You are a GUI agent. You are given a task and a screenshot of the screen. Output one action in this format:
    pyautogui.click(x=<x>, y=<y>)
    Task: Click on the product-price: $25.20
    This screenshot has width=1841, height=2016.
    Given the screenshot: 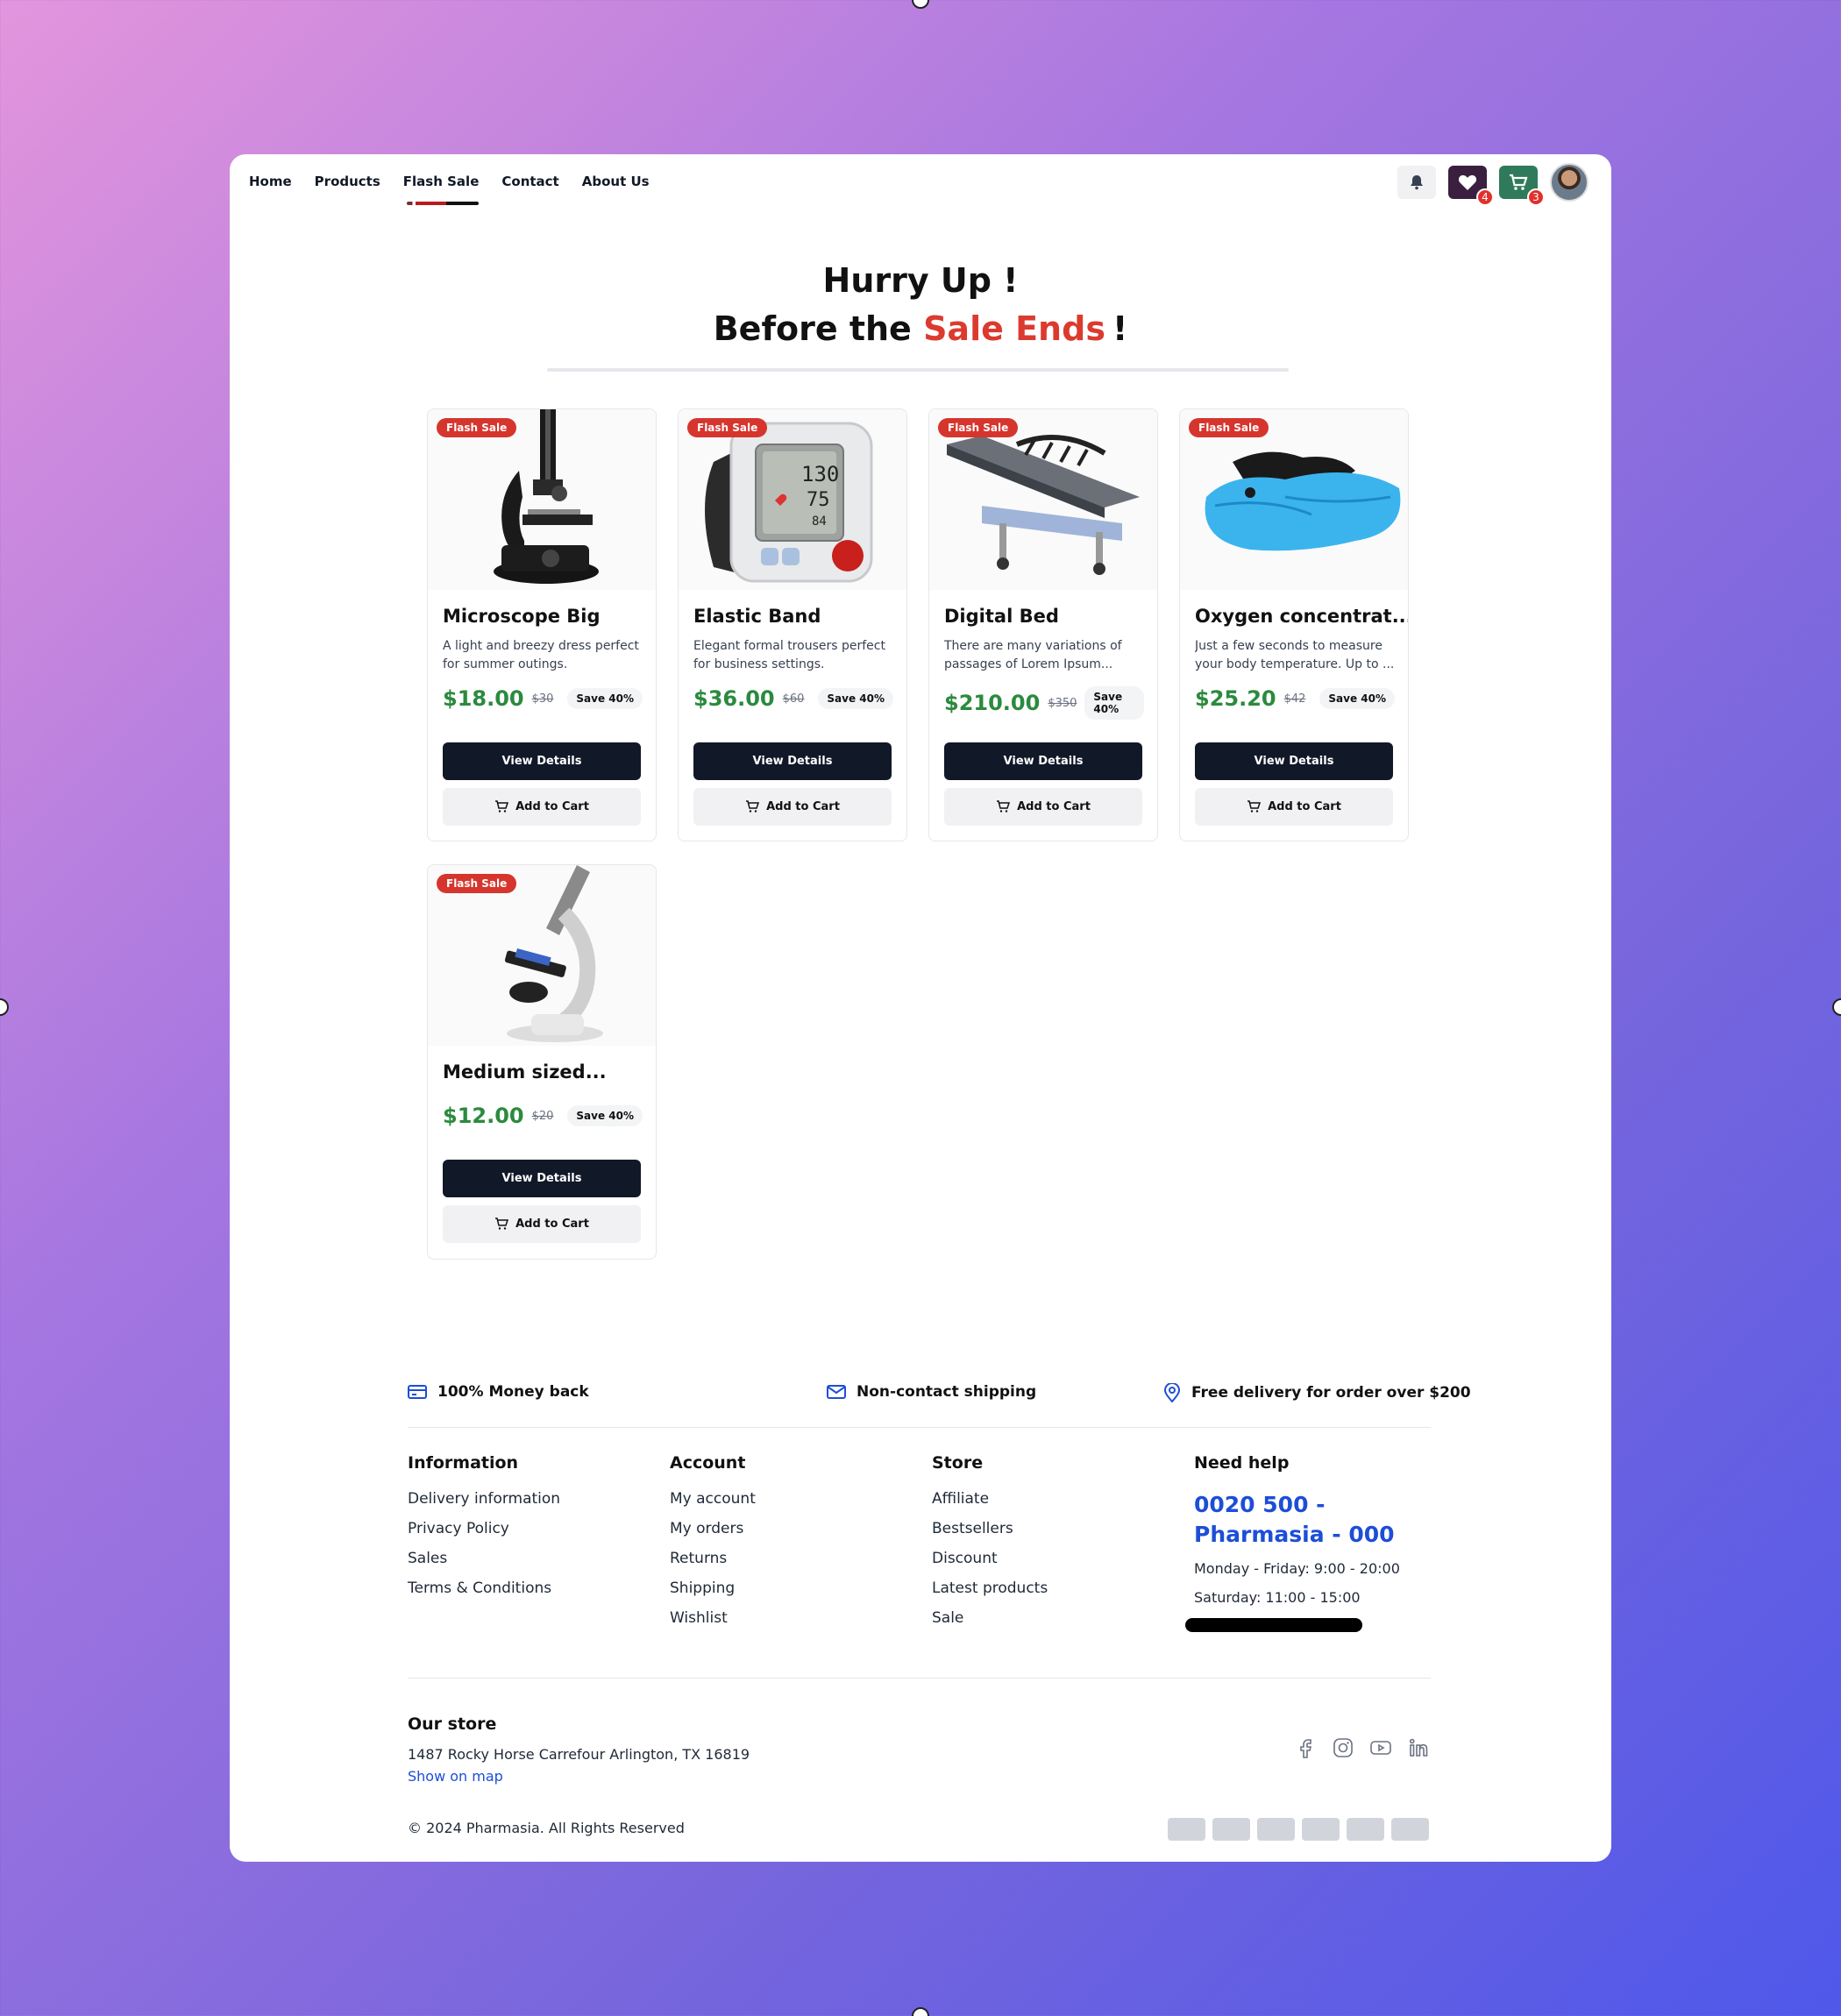 What is the action you would take?
    pyautogui.click(x=1235, y=698)
    